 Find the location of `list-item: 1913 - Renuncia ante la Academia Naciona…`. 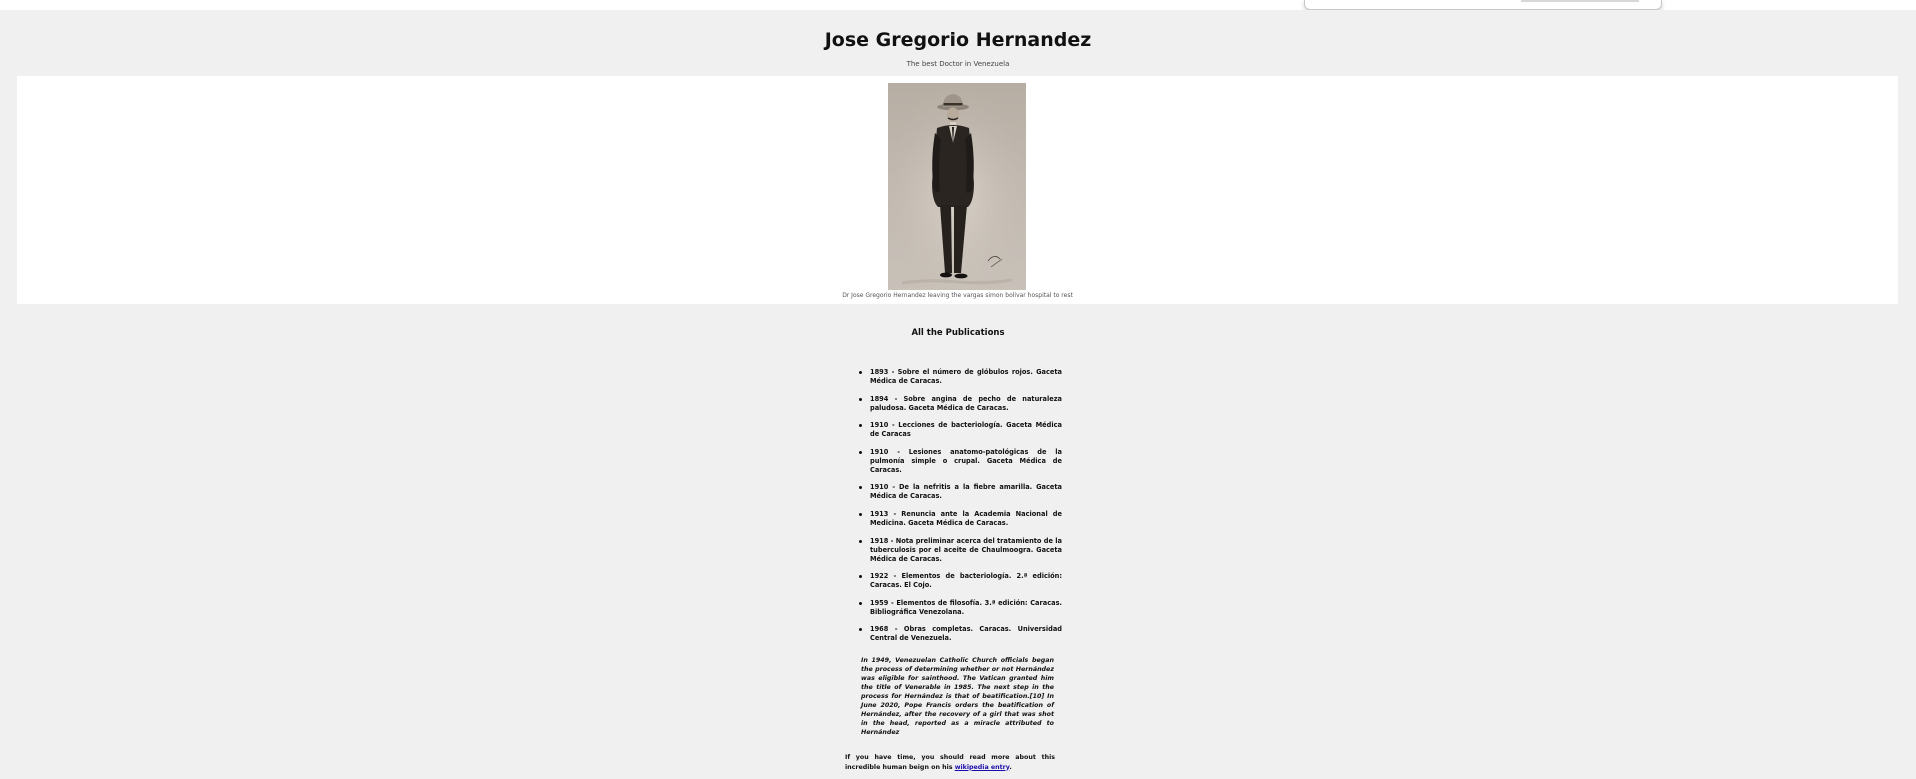

list-item: 1913 - Renuncia ante la Academia Naciona… is located at coordinates (960, 518).